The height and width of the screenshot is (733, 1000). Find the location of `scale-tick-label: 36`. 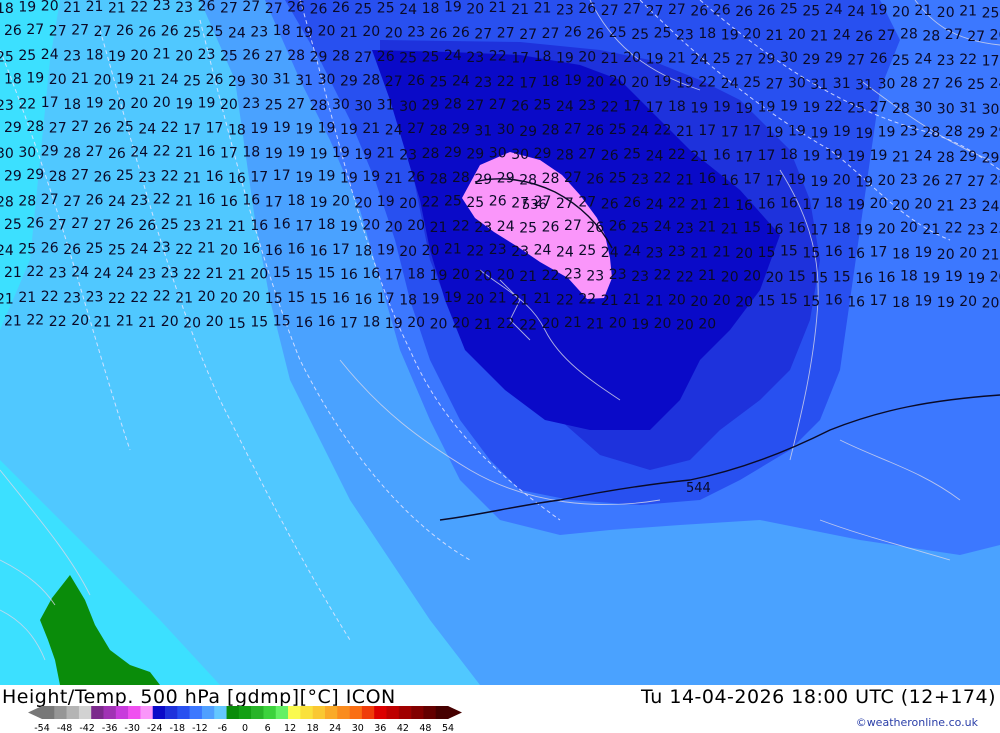

scale-tick-label: 36 is located at coordinates (380, 728).